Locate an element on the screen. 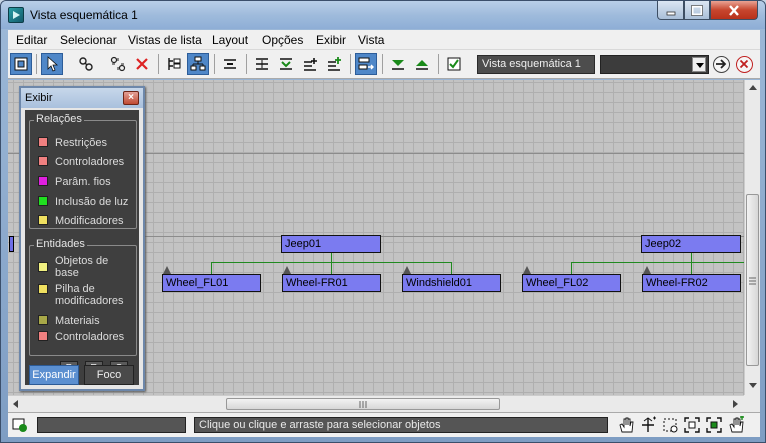  pan-to-selected-icon is located at coordinates (736, 425).